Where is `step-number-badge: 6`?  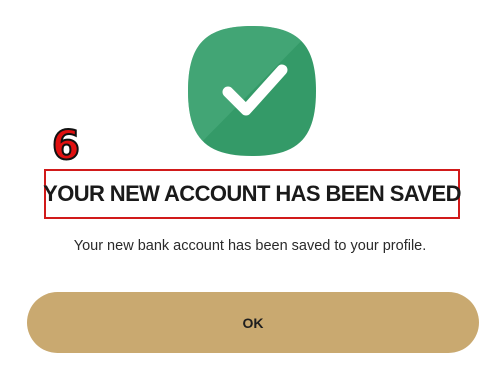
step-number-badge: 6 is located at coordinates (66, 146).